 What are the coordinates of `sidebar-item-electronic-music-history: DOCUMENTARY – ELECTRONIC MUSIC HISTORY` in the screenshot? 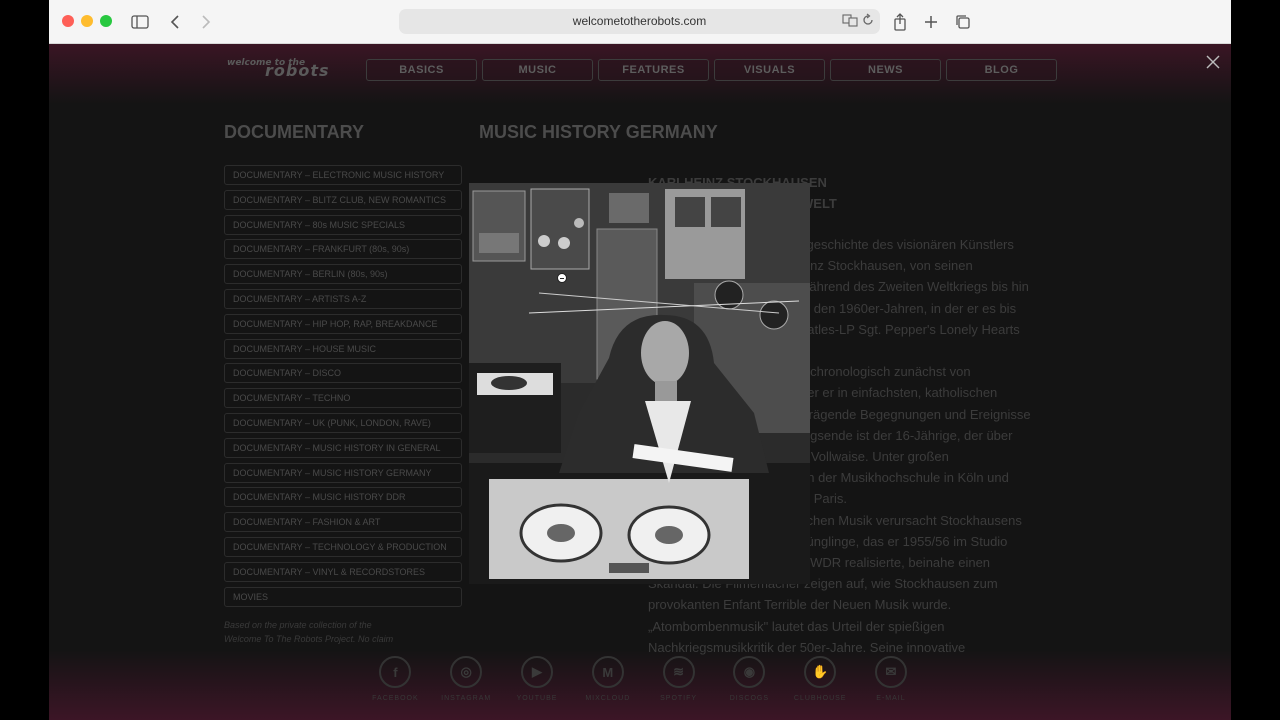 It's located at (343, 175).